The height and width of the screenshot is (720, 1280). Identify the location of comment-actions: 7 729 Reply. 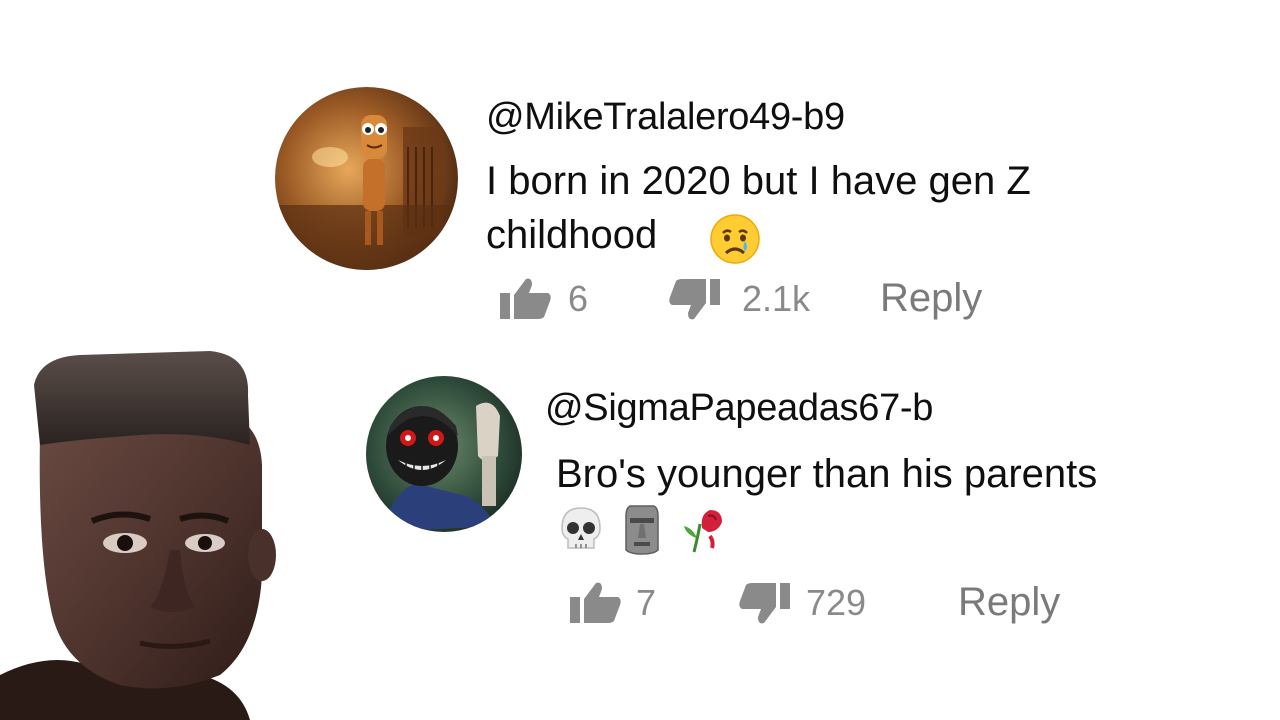
(814, 602).